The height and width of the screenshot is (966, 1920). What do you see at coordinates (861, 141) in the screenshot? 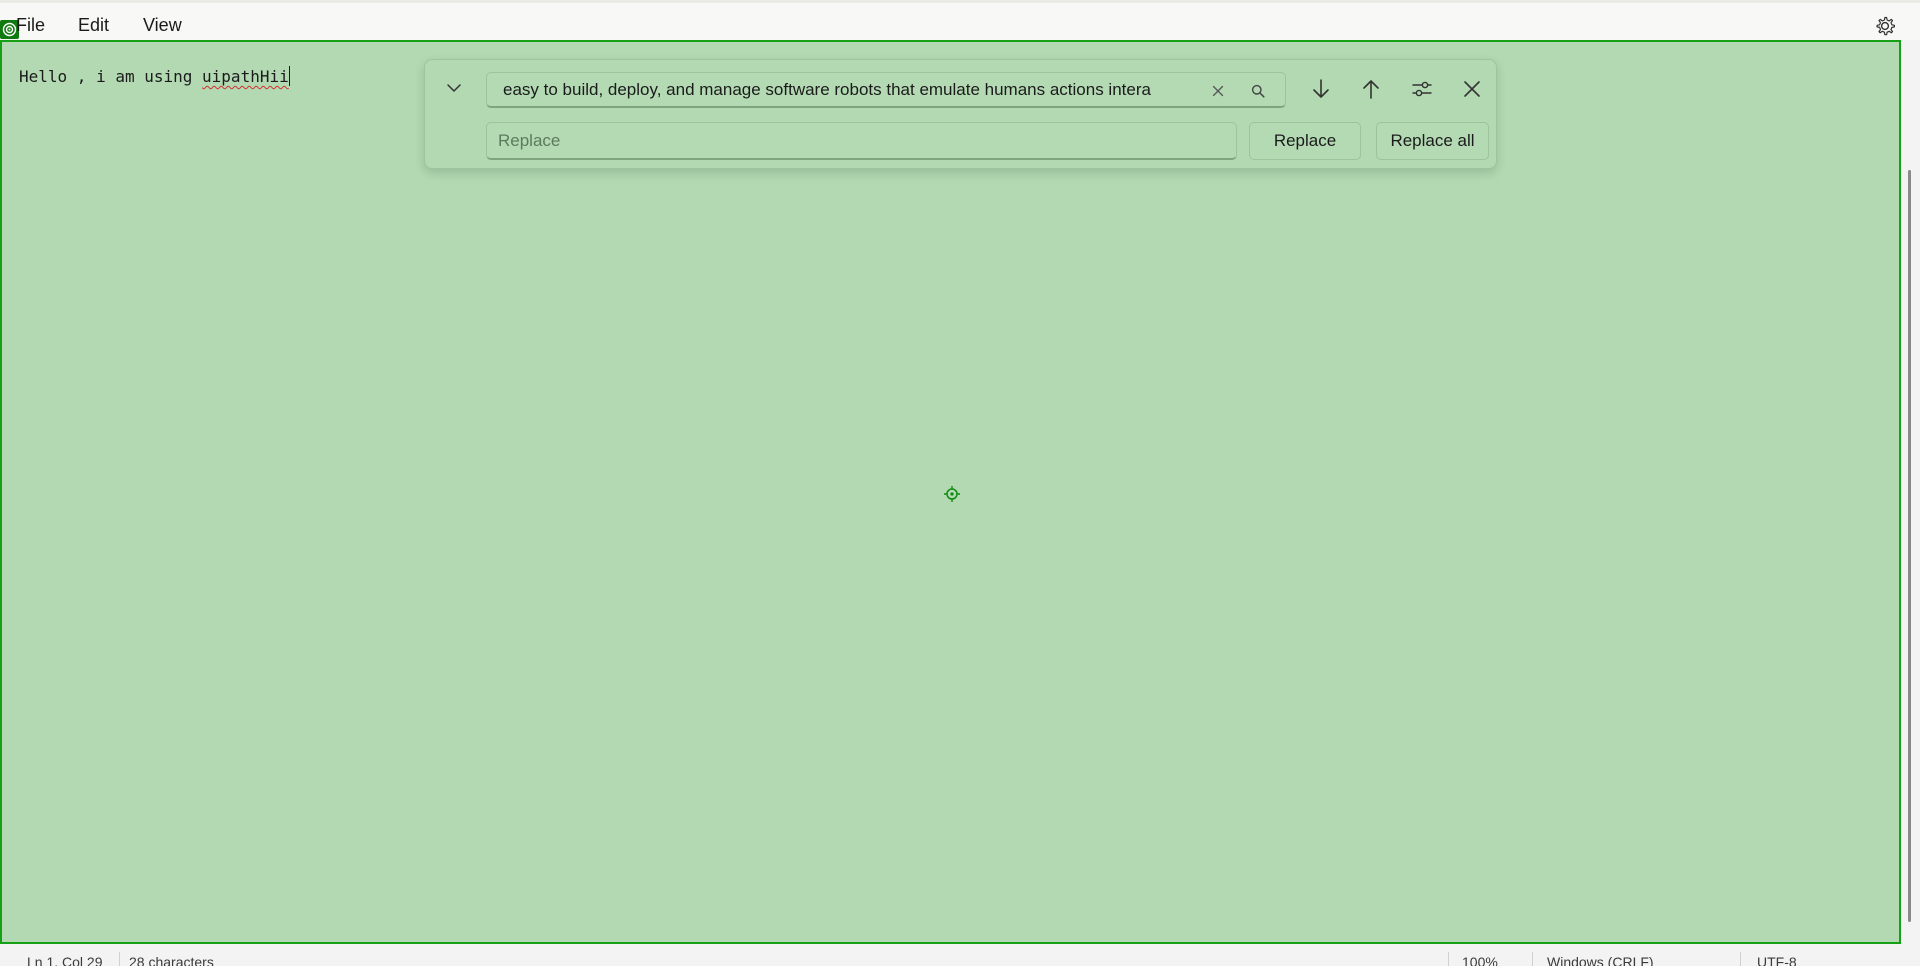
I see `replace-input: Replace` at bounding box center [861, 141].